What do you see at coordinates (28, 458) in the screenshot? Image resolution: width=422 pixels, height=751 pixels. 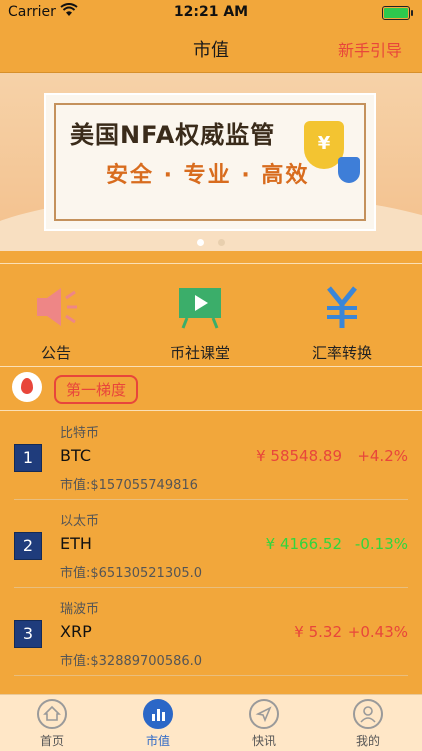 I see `rank-badge: 1` at bounding box center [28, 458].